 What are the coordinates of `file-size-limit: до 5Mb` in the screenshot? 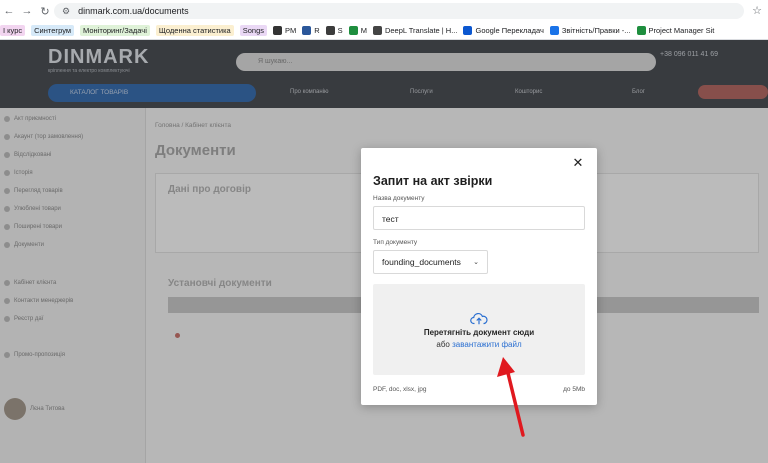 It's located at (574, 389).